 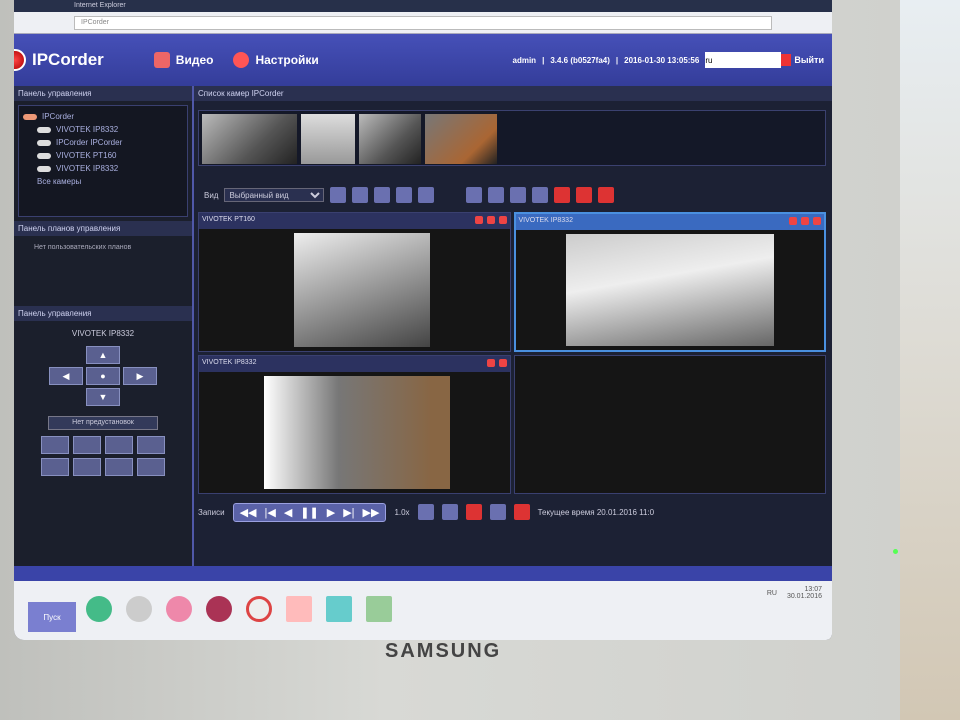 What do you see at coordinates (87, 467) in the screenshot?
I see `iris-close-button` at bounding box center [87, 467].